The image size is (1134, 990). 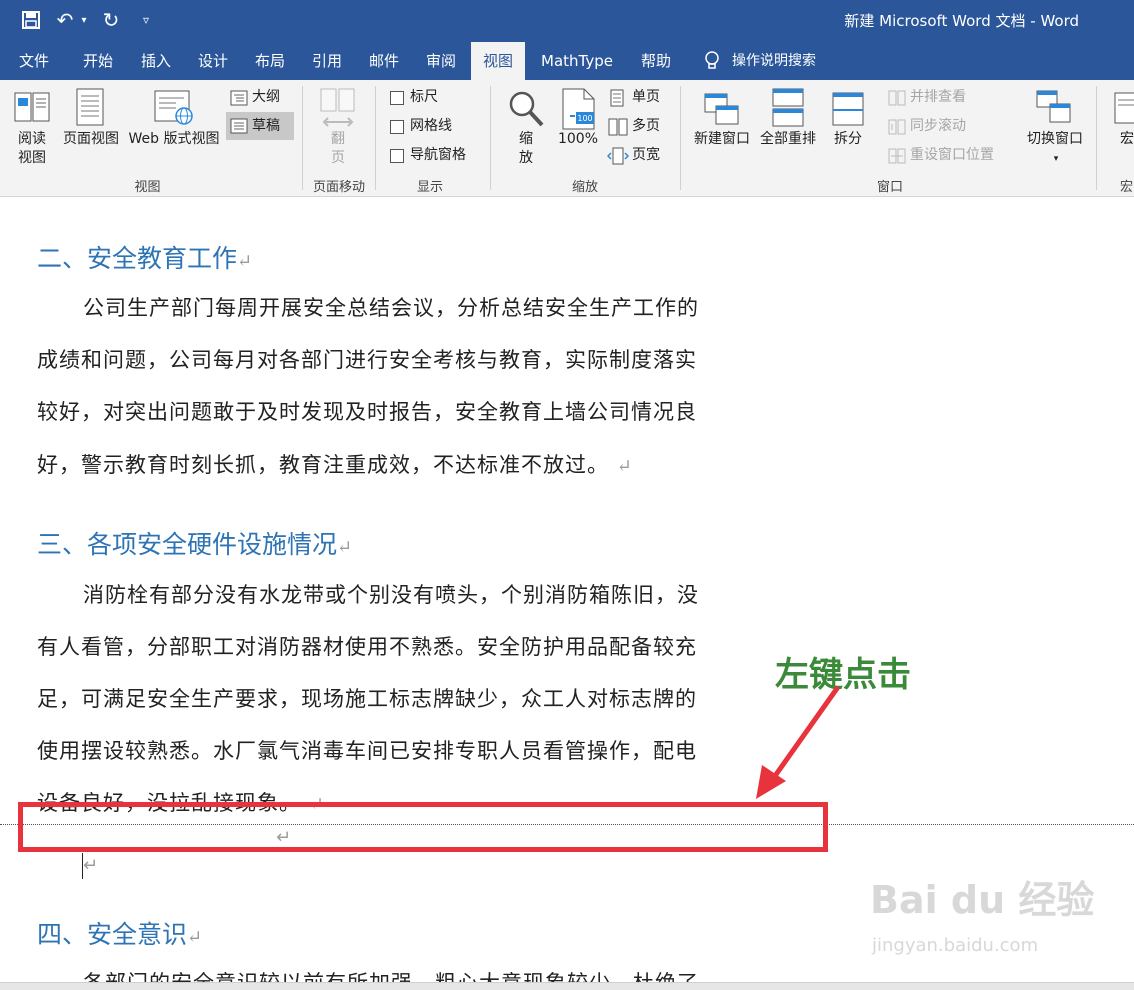 I want to click on paragraph-line: 公司生产部门每周开展安全总结会议，分析总结安全生产工作的, so click(x=387, y=307).